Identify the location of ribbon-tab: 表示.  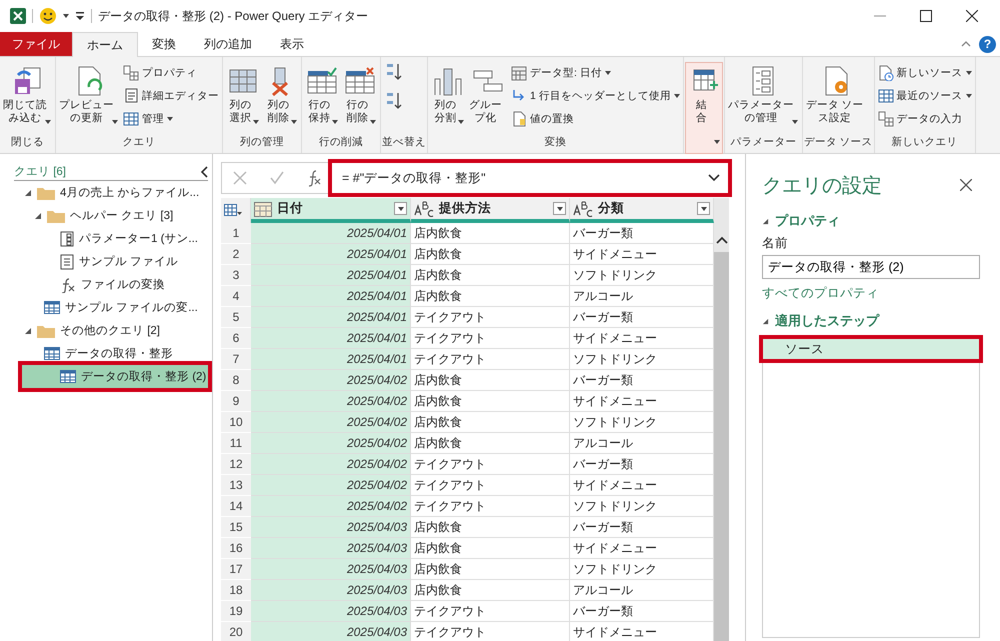
(292, 44).